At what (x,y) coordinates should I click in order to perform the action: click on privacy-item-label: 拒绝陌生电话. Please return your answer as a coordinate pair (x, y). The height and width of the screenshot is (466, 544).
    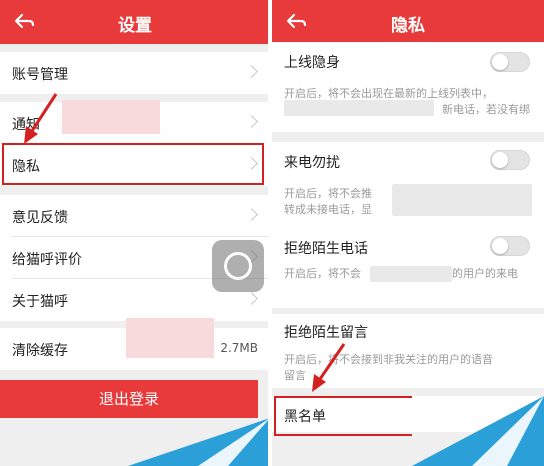
    Looking at the image, I should click on (326, 249).